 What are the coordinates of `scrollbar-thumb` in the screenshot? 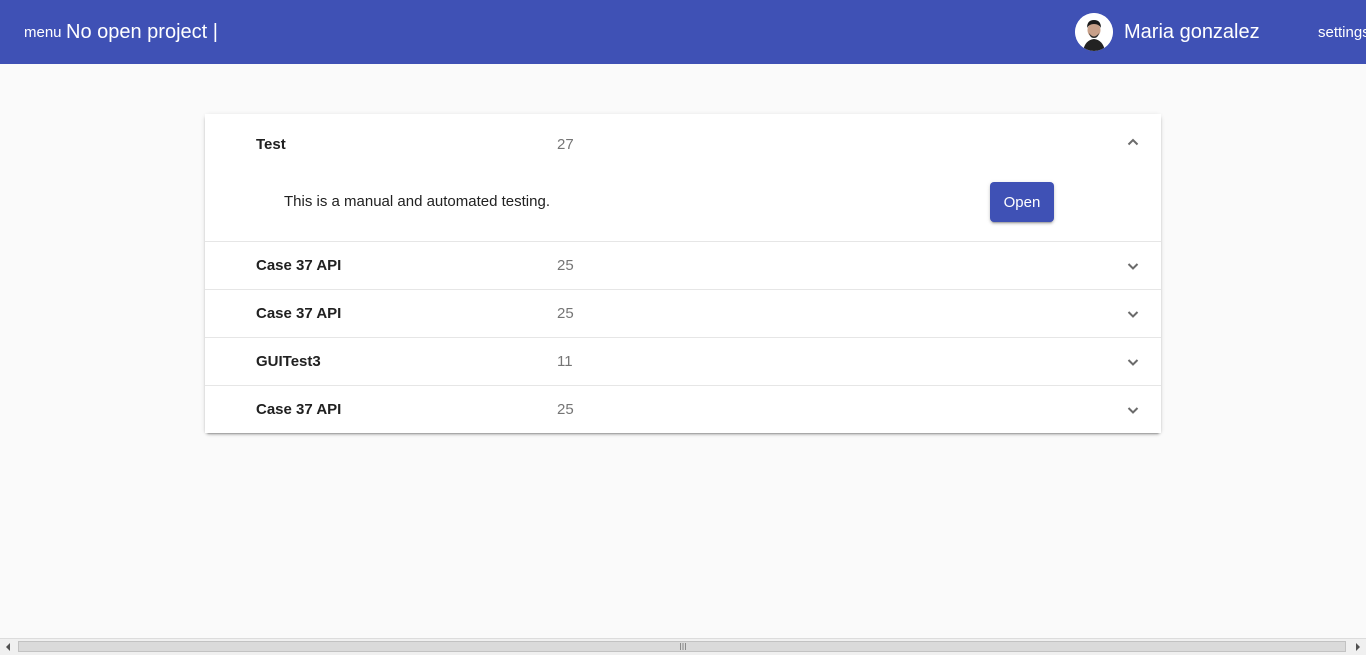 It's located at (682, 646).